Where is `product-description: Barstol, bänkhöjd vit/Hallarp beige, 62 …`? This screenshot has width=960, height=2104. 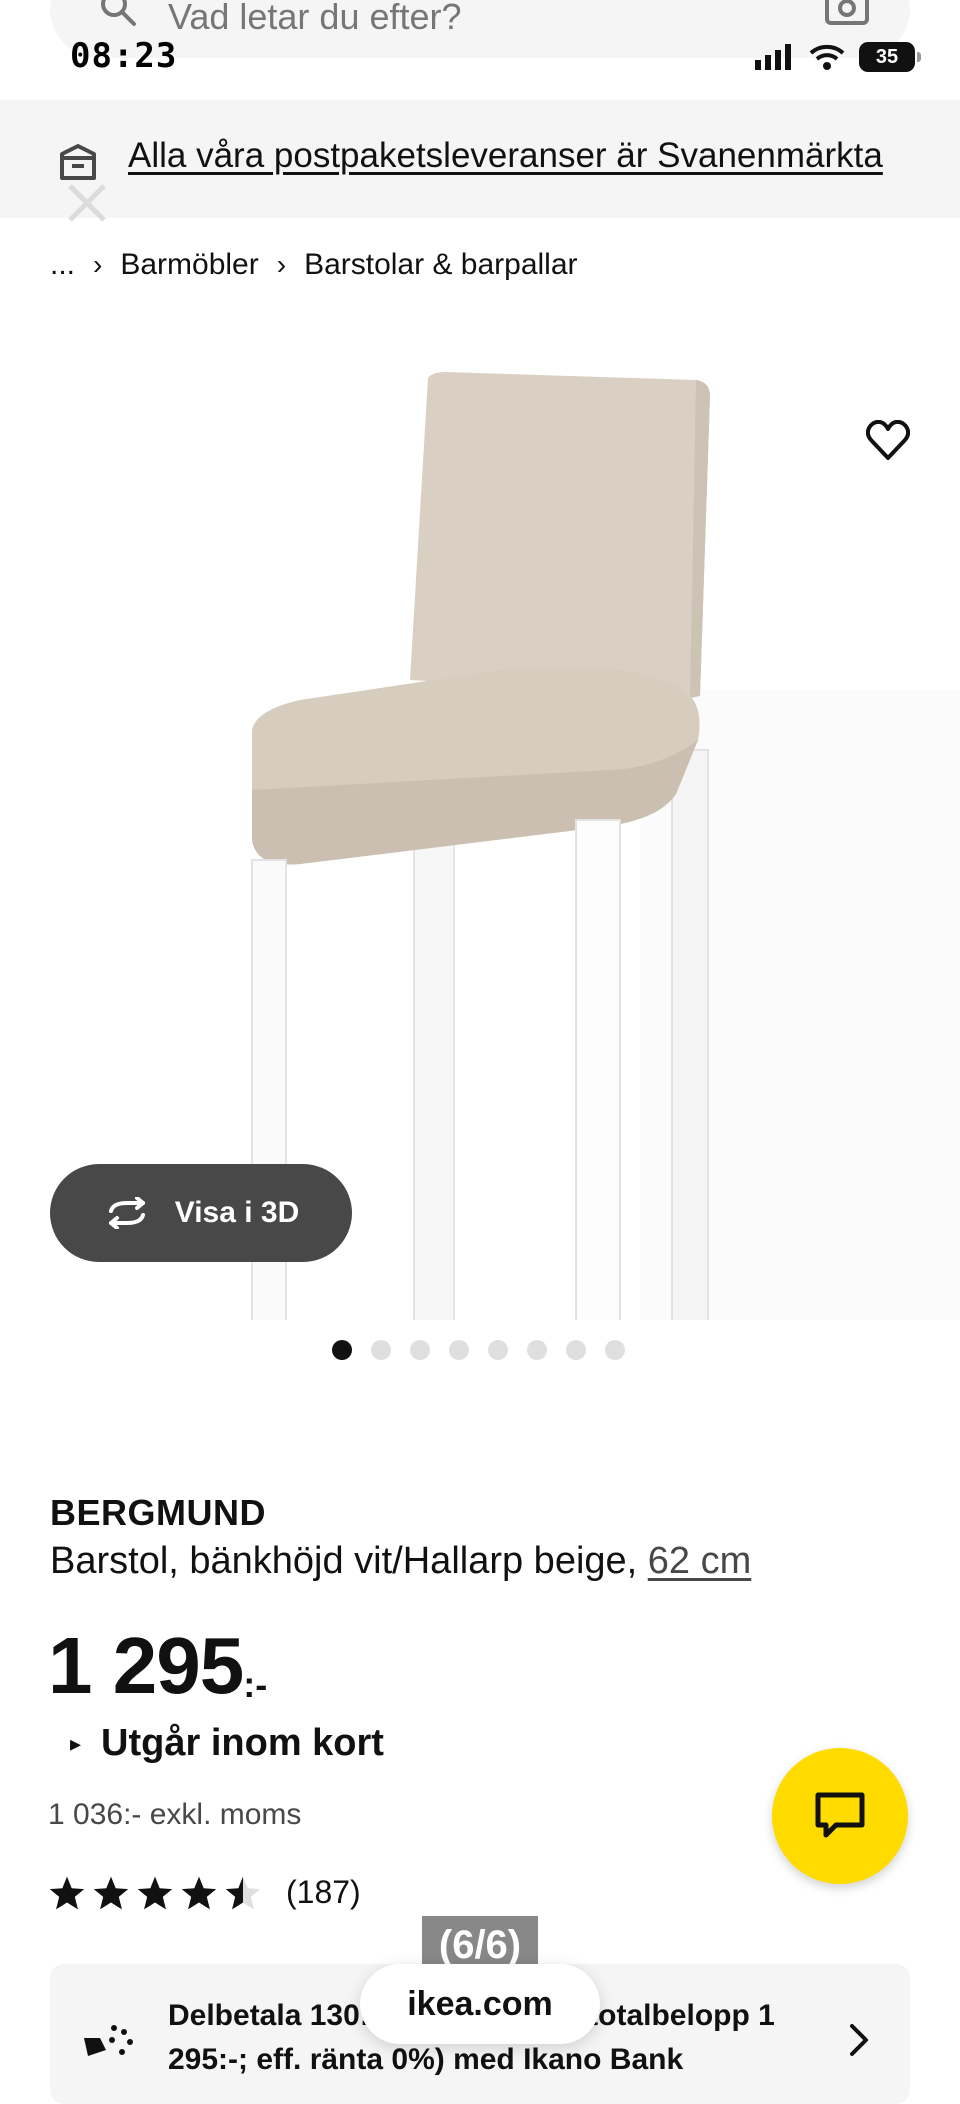 product-description: Barstol, bänkhöjd vit/Hallarp beige, 62 … is located at coordinates (400, 1561).